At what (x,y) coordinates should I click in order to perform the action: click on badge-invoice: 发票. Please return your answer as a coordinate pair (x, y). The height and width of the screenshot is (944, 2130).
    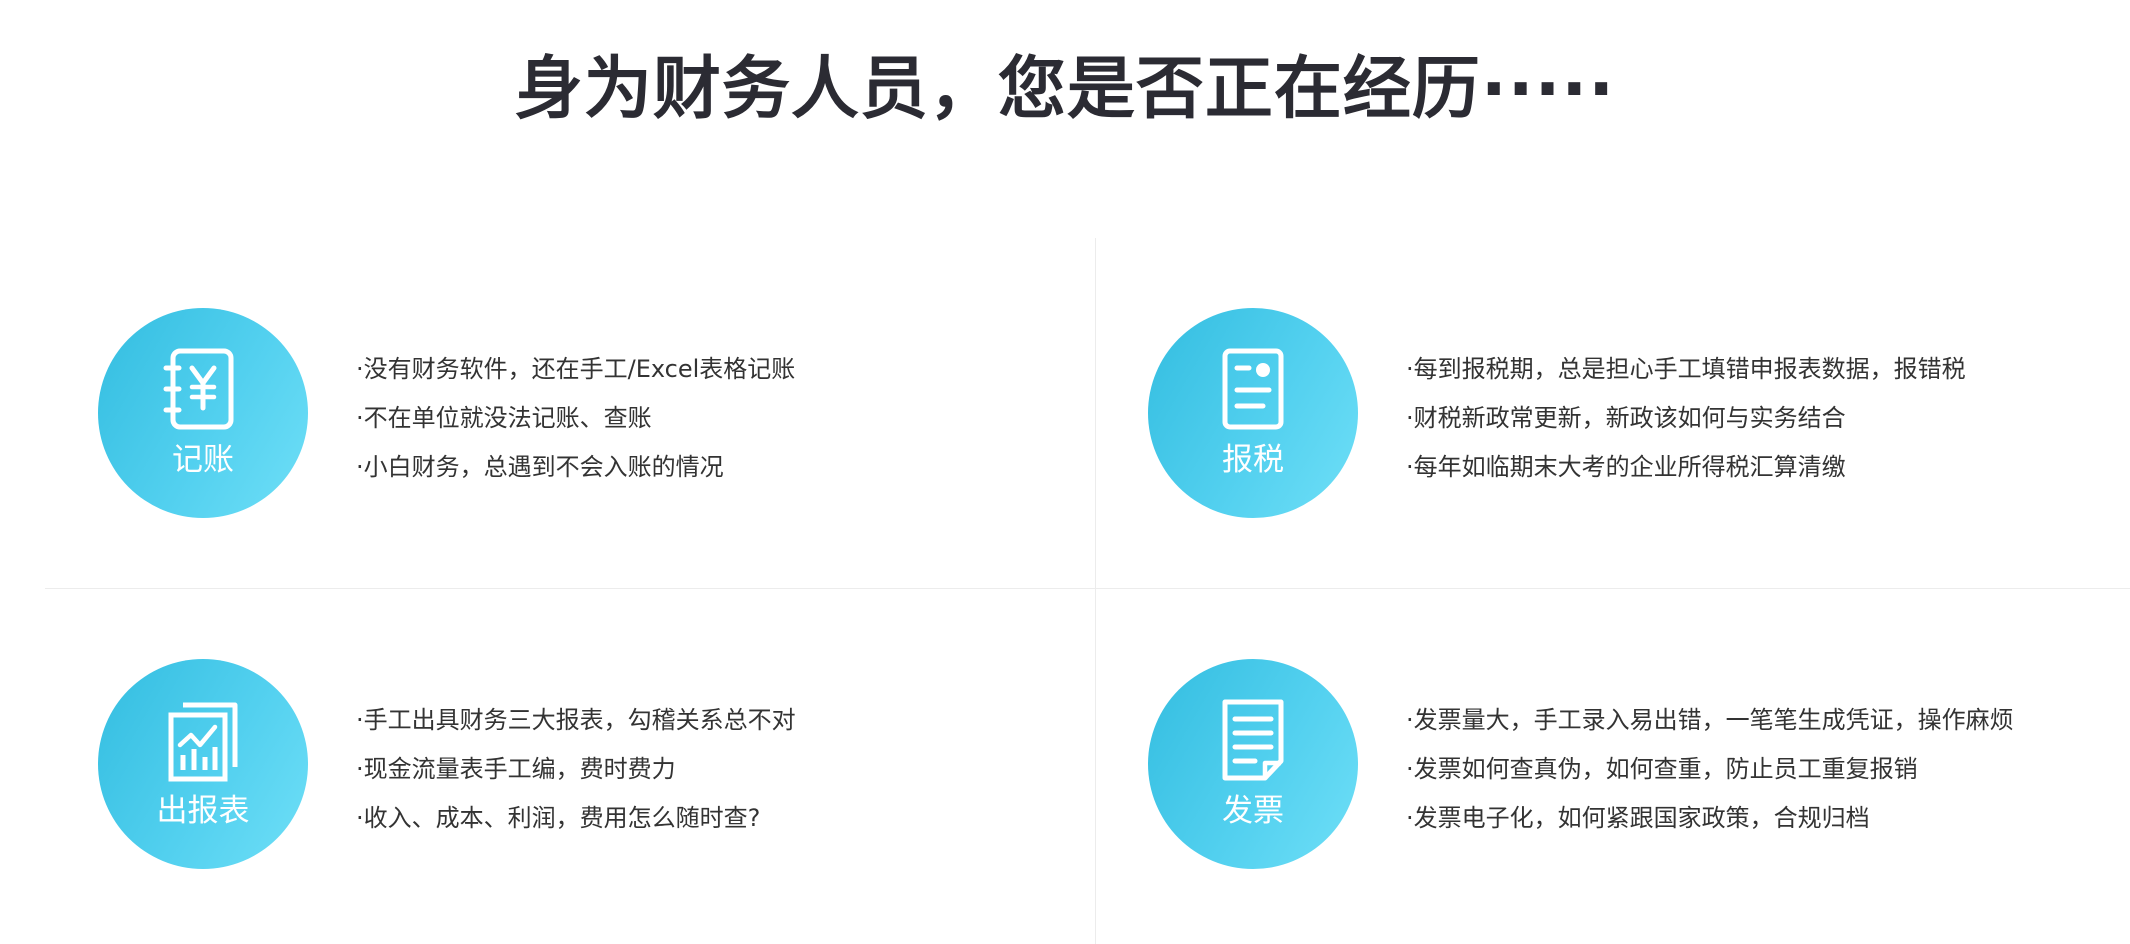
    Looking at the image, I should click on (1253, 764).